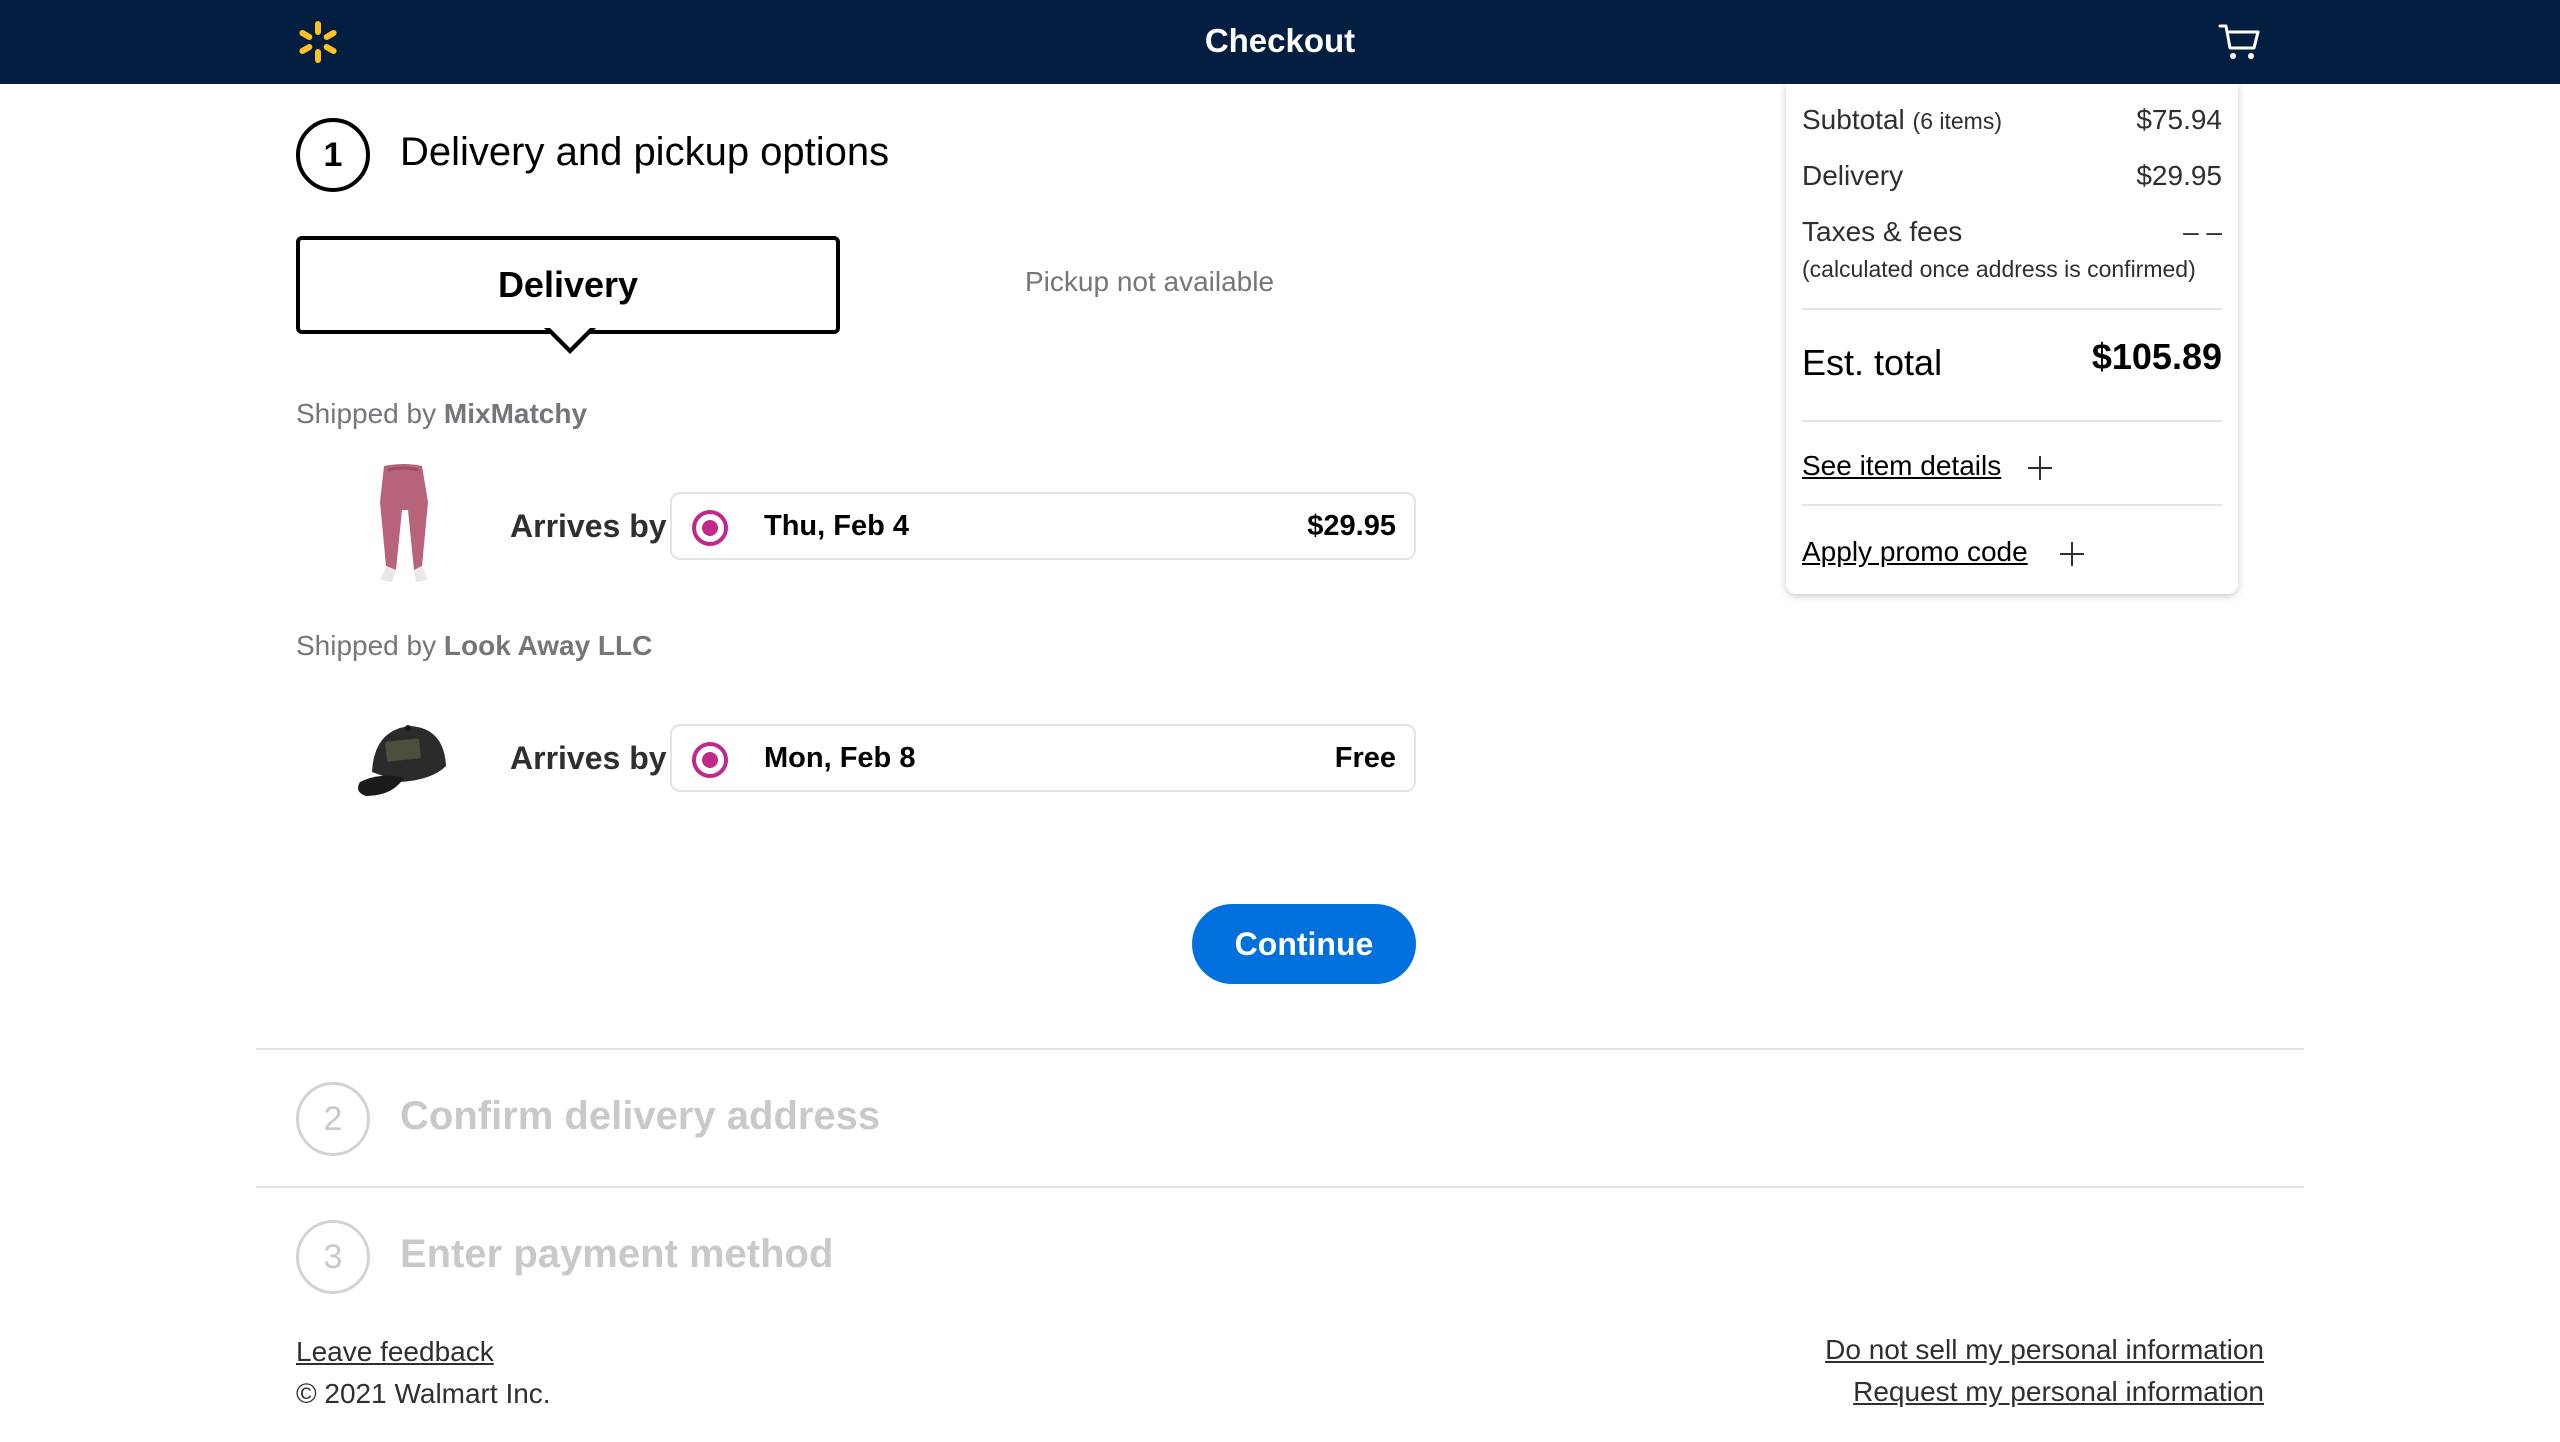  I want to click on subtotal-row: Subtotal (6 items) $75.94, so click(2012, 120).